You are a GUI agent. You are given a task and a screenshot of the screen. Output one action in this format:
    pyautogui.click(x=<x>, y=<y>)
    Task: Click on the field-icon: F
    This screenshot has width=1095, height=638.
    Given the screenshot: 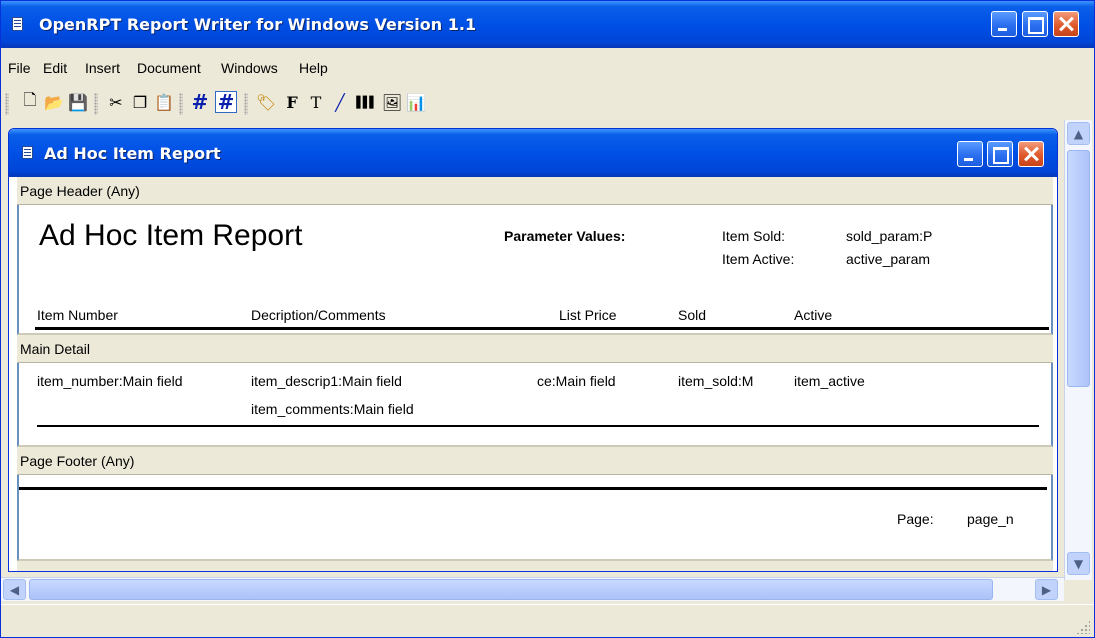 What is the action you would take?
    pyautogui.click(x=292, y=102)
    